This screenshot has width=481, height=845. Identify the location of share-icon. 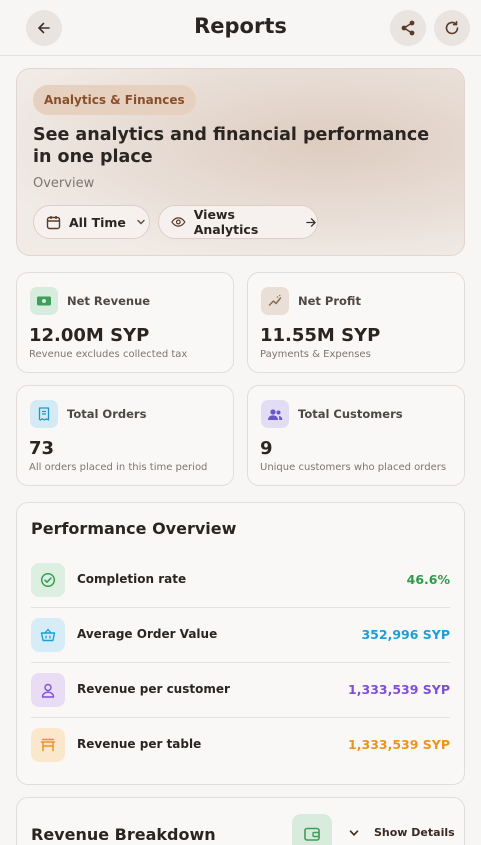
(408, 28).